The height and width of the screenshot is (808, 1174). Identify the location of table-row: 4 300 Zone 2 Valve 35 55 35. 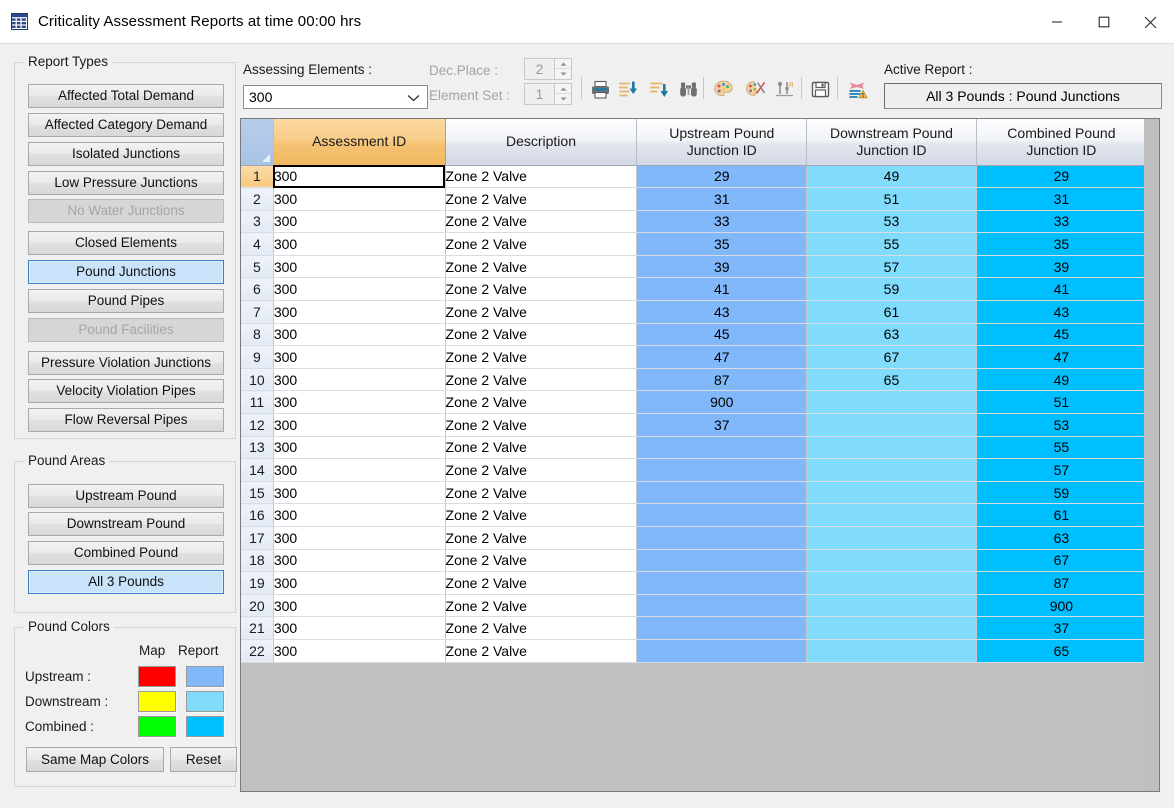
(693, 244).